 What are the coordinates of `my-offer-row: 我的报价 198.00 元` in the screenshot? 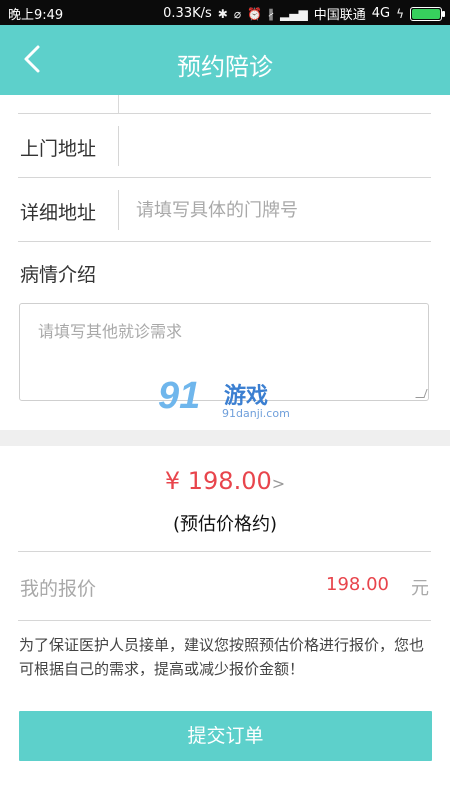 It's located at (224, 586).